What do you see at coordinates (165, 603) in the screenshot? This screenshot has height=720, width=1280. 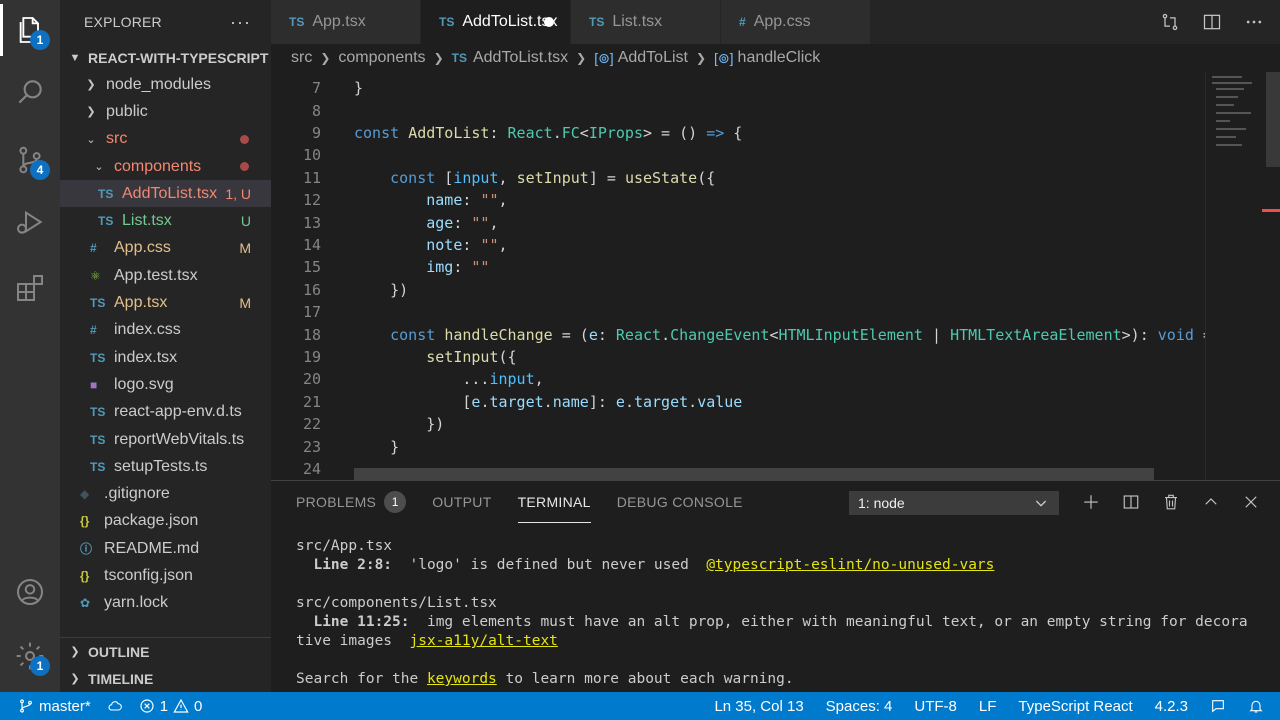 I see `tree-file-yarn-lock: ✿ yarn.lock` at bounding box center [165, 603].